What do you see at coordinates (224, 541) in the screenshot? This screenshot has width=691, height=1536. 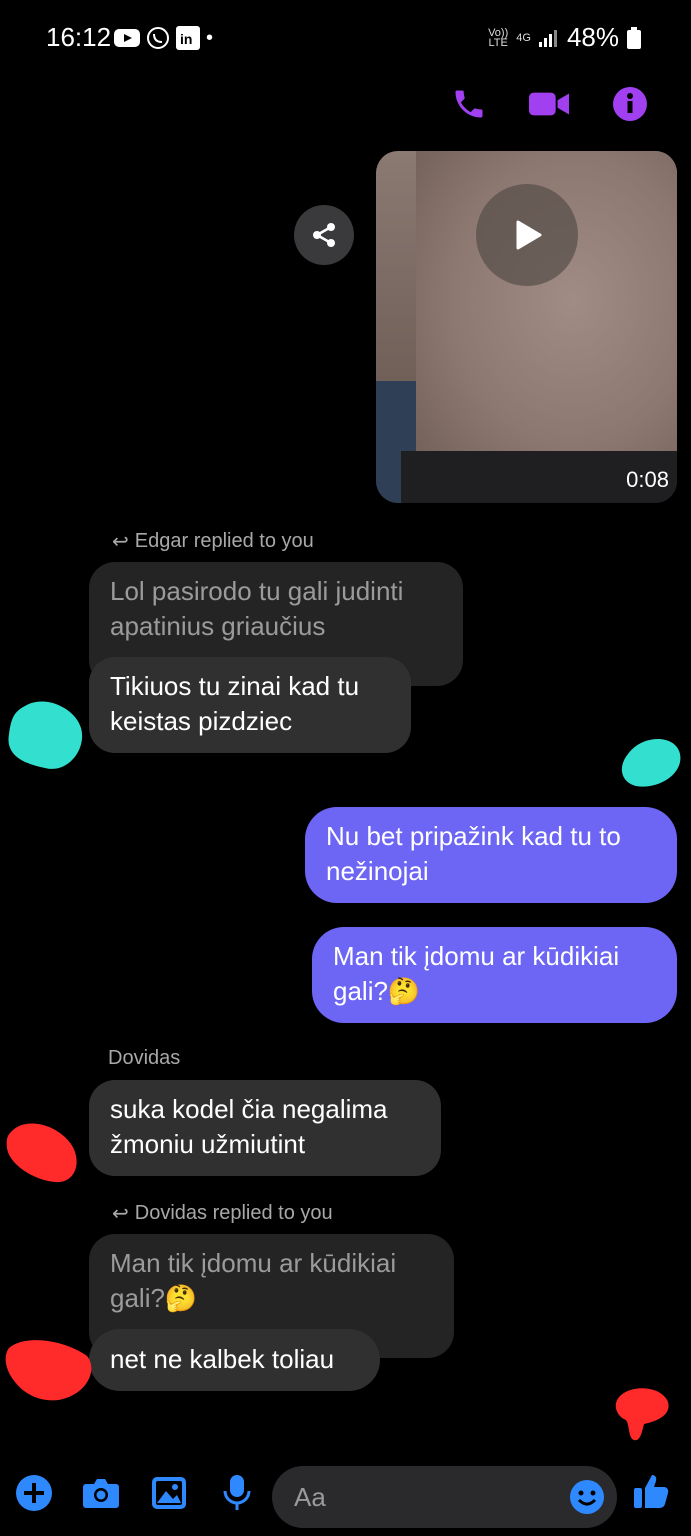 I see `reply-label: Edgar replied to you` at bounding box center [224, 541].